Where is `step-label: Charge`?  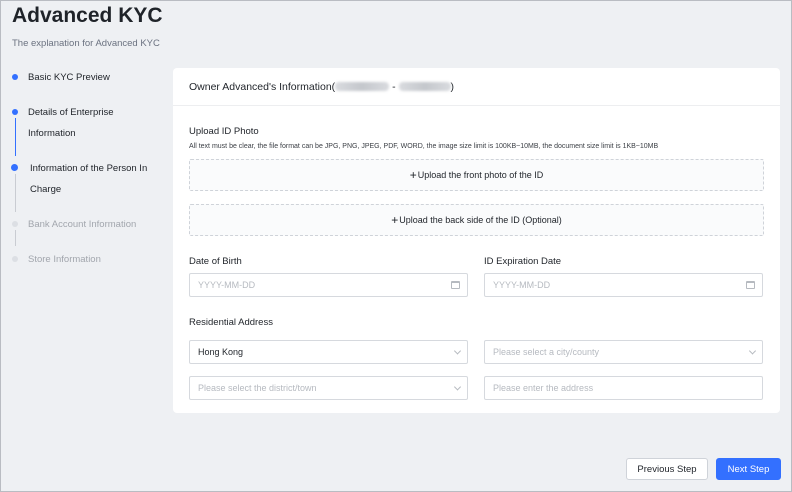 step-label: Charge is located at coordinates (46, 189).